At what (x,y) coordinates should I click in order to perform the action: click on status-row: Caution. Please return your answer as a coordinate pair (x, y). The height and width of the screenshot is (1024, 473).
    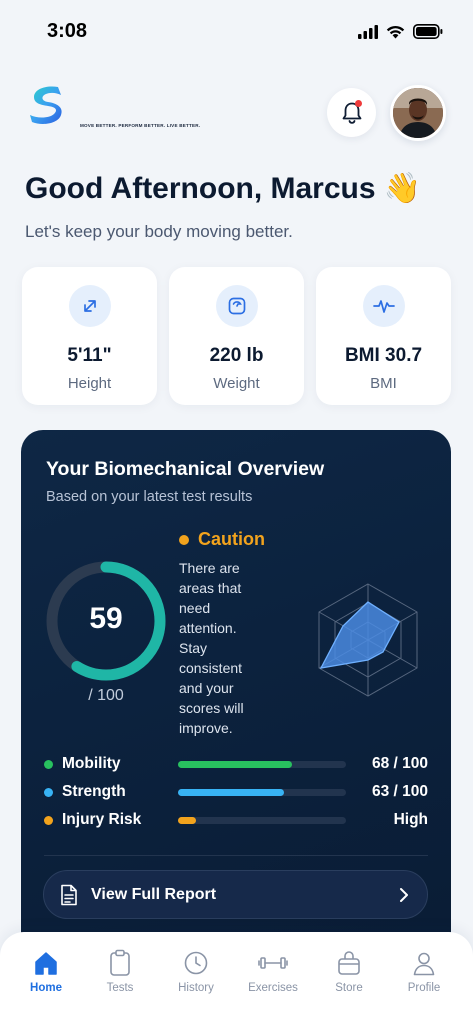
    Looking at the image, I should click on (222, 539).